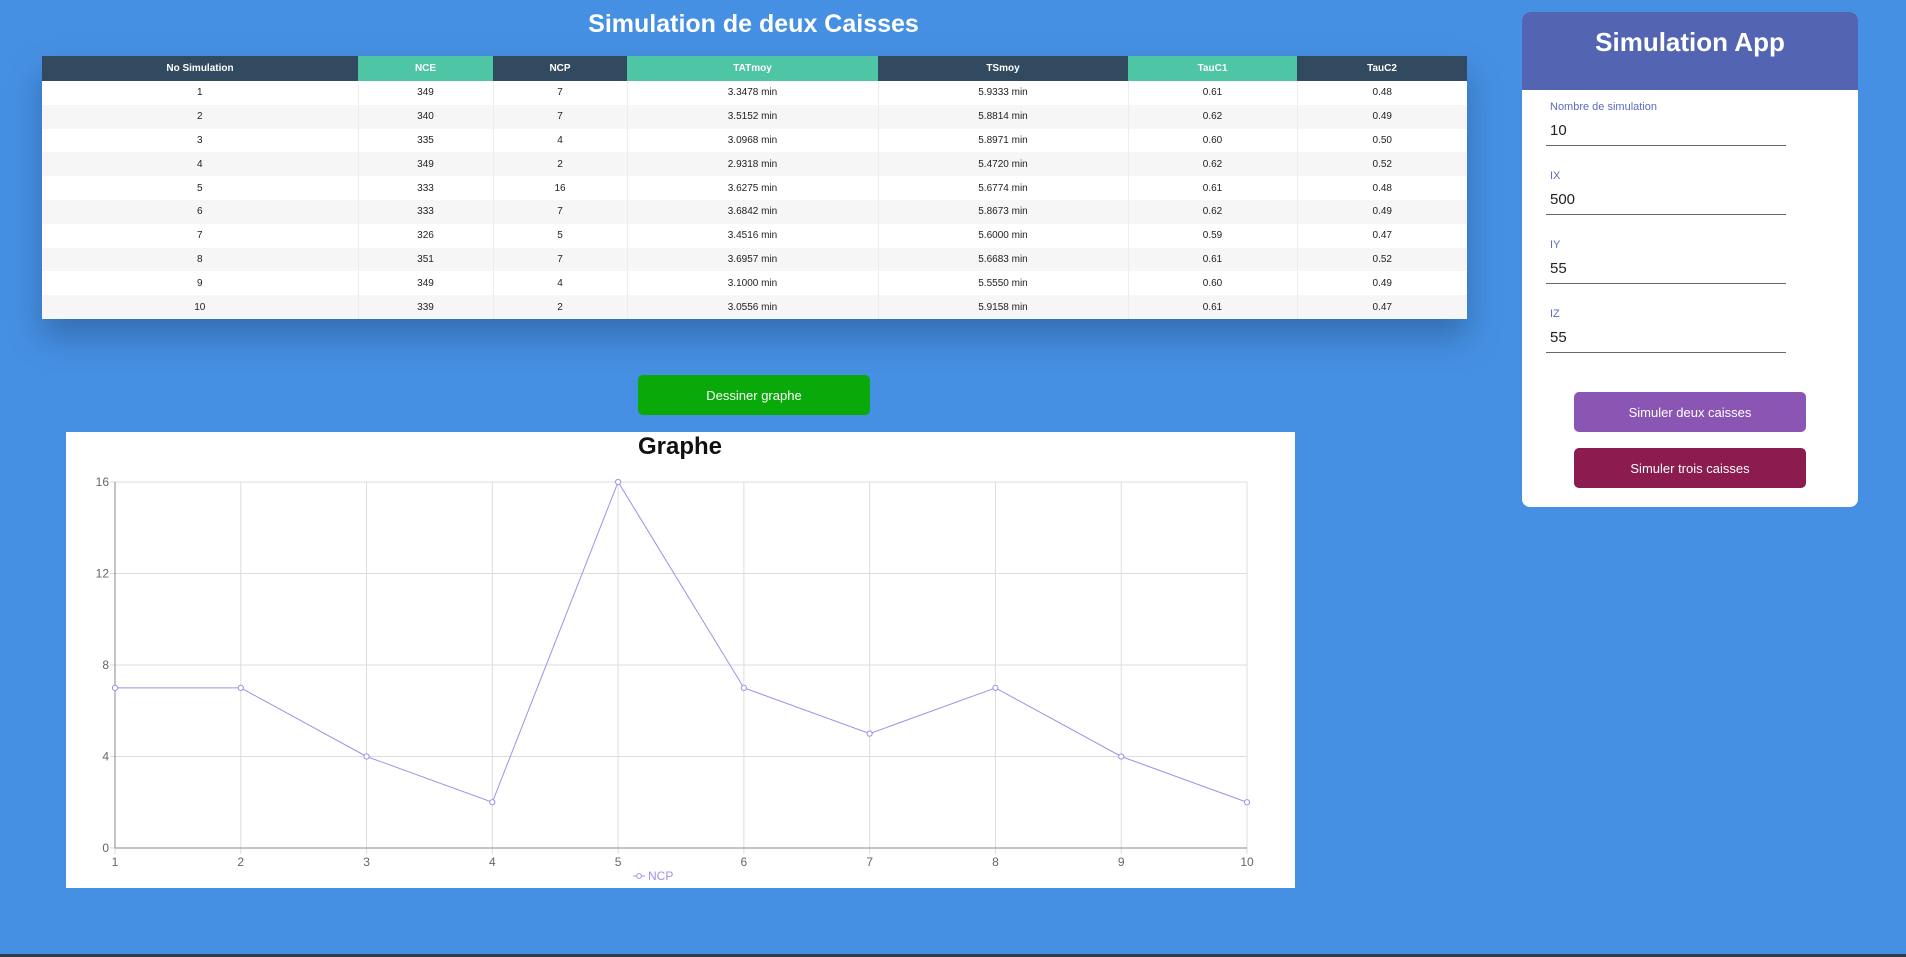 This screenshot has width=1906, height=957. I want to click on legend-marker-icon, so click(639, 876).